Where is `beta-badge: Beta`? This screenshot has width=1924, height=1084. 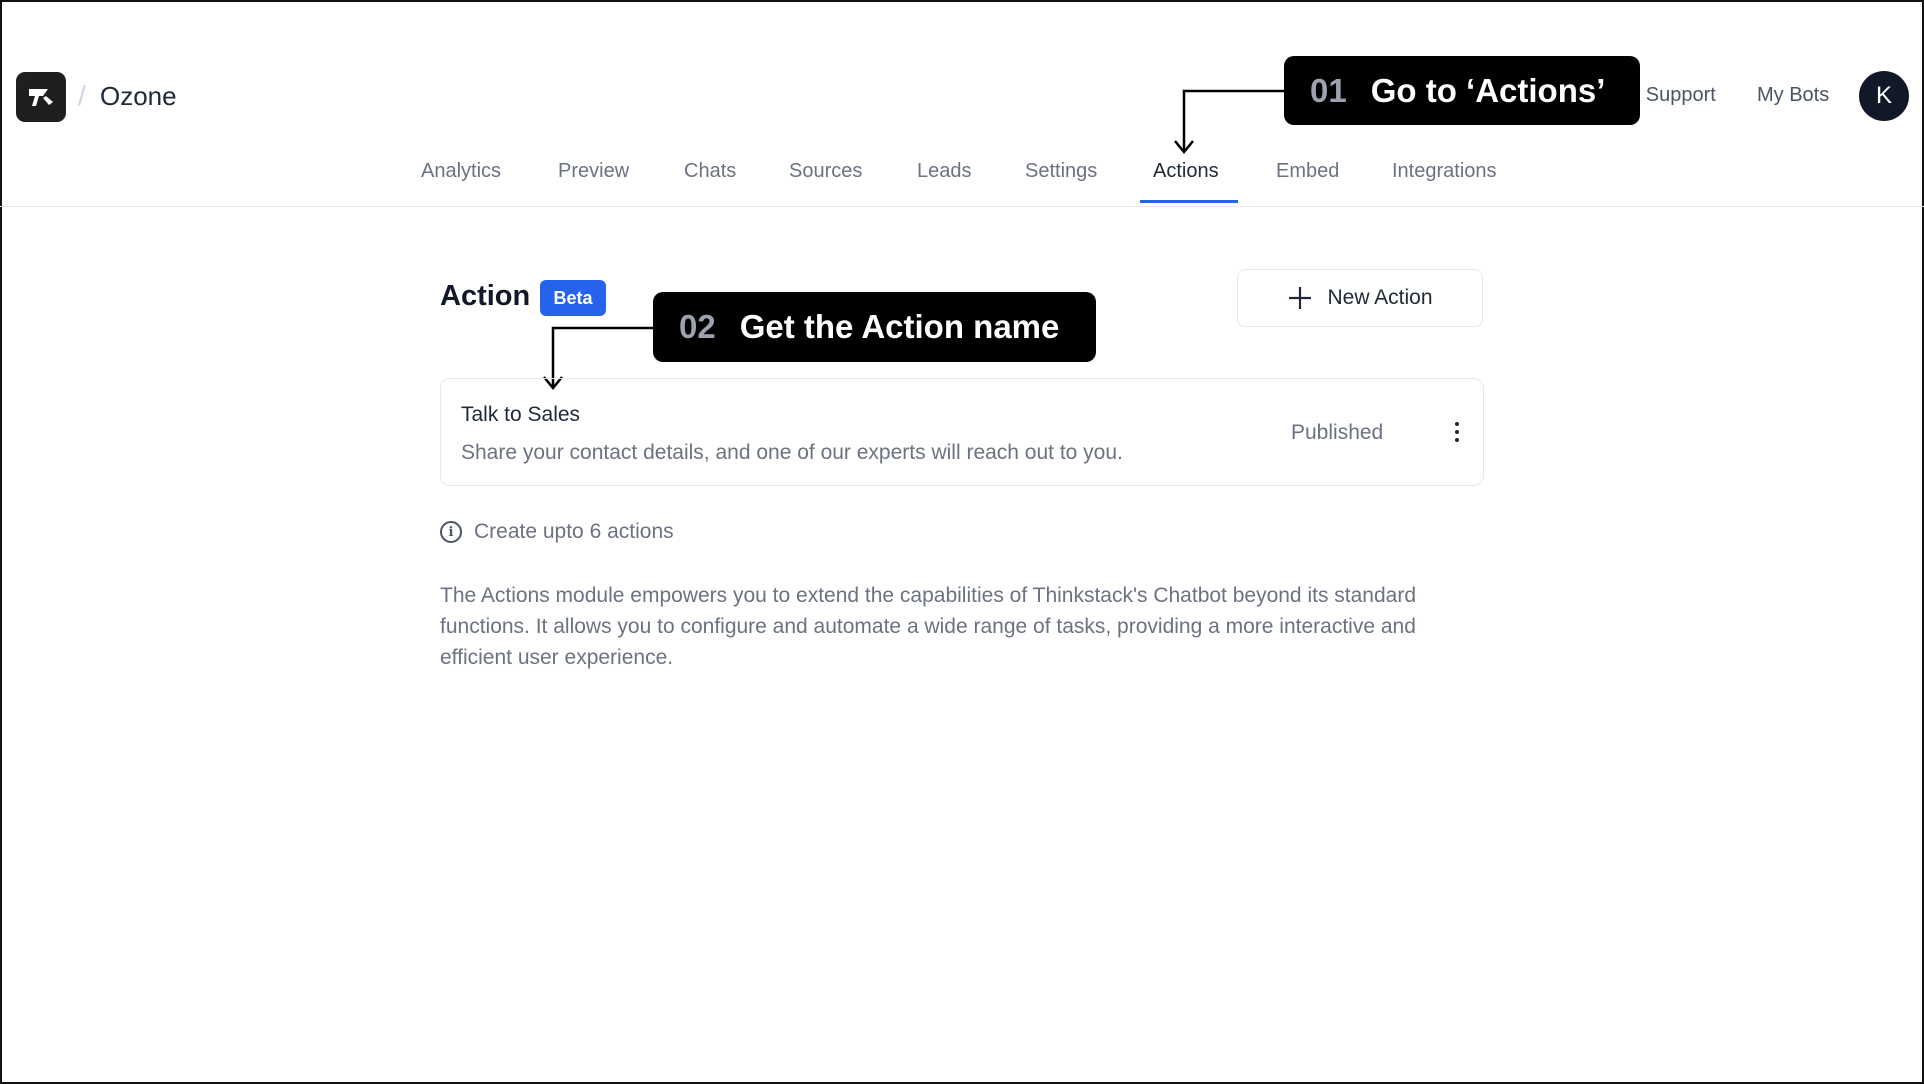
beta-badge: Beta is located at coordinates (573, 298).